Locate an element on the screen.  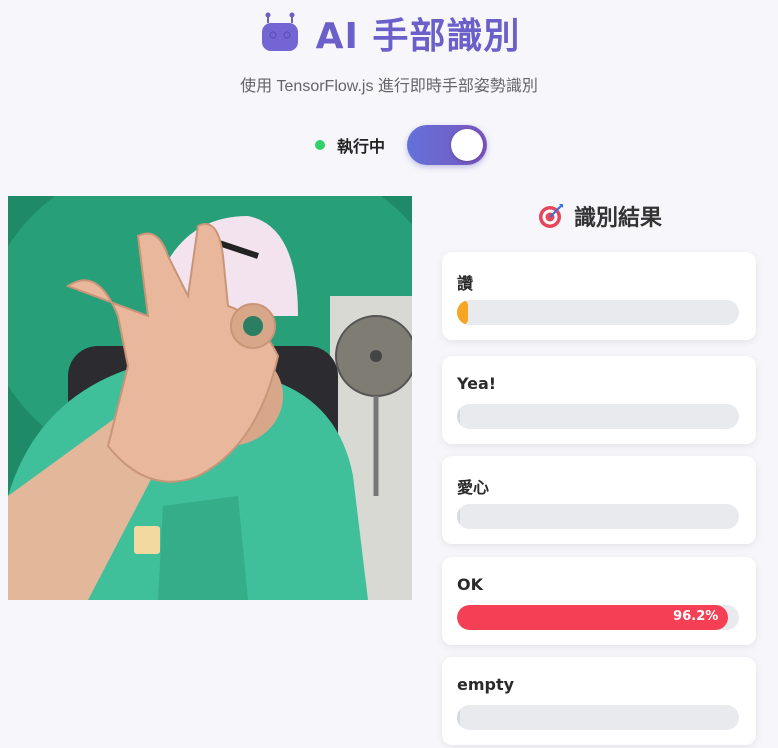
result-progress-fill: 96.2% is located at coordinates (593, 617).